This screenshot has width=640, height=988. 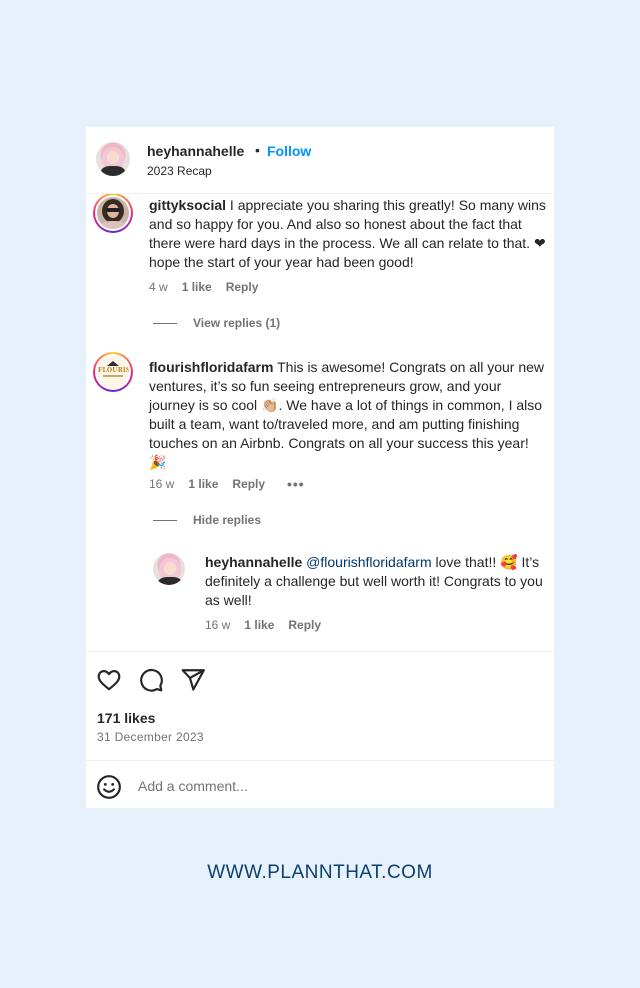 What do you see at coordinates (193, 680) in the screenshot?
I see `share-icon` at bounding box center [193, 680].